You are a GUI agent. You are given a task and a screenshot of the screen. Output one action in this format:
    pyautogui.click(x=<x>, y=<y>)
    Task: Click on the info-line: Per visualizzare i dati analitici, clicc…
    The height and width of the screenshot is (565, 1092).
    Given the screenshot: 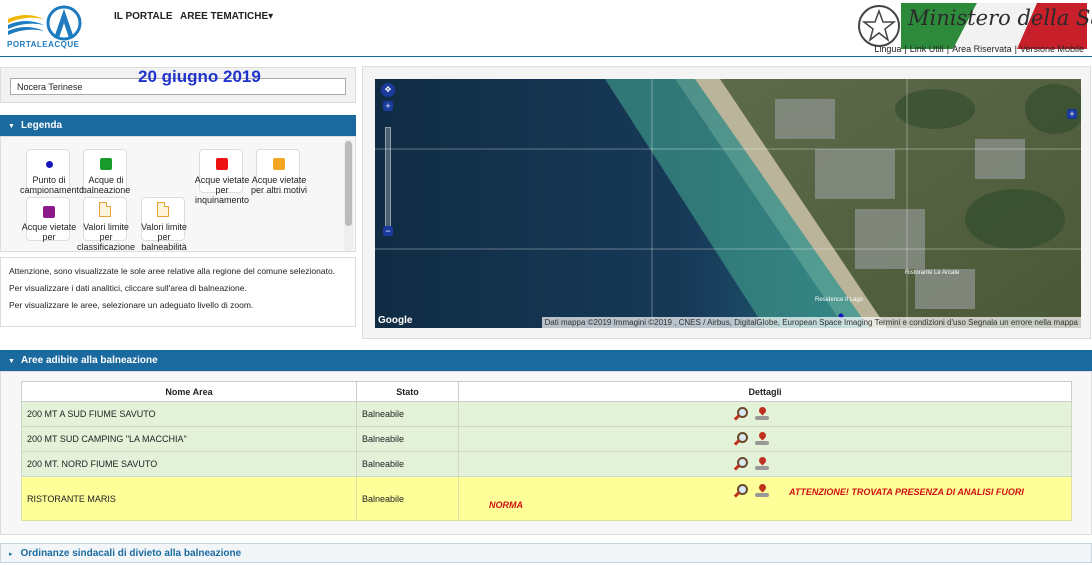 What is the action you would take?
    pyautogui.click(x=128, y=288)
    